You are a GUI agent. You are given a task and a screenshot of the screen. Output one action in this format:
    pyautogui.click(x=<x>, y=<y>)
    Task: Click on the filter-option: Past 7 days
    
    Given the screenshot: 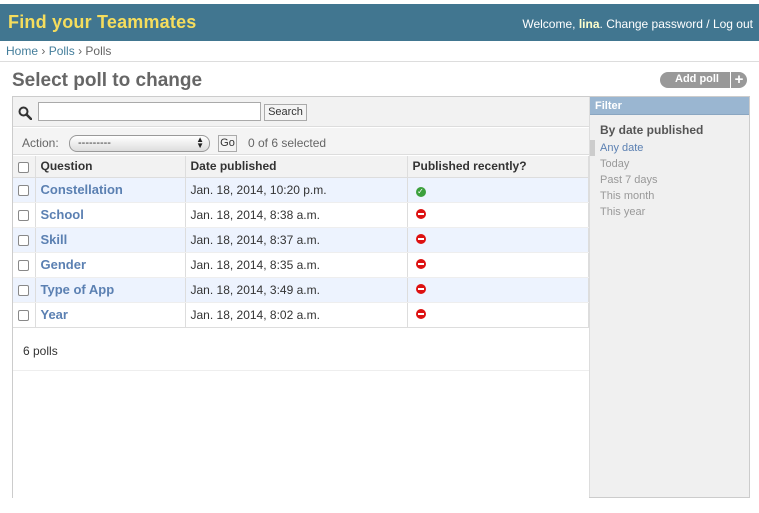 What is the action you would take?
    pyautogui.click(x=669, y=180)
    